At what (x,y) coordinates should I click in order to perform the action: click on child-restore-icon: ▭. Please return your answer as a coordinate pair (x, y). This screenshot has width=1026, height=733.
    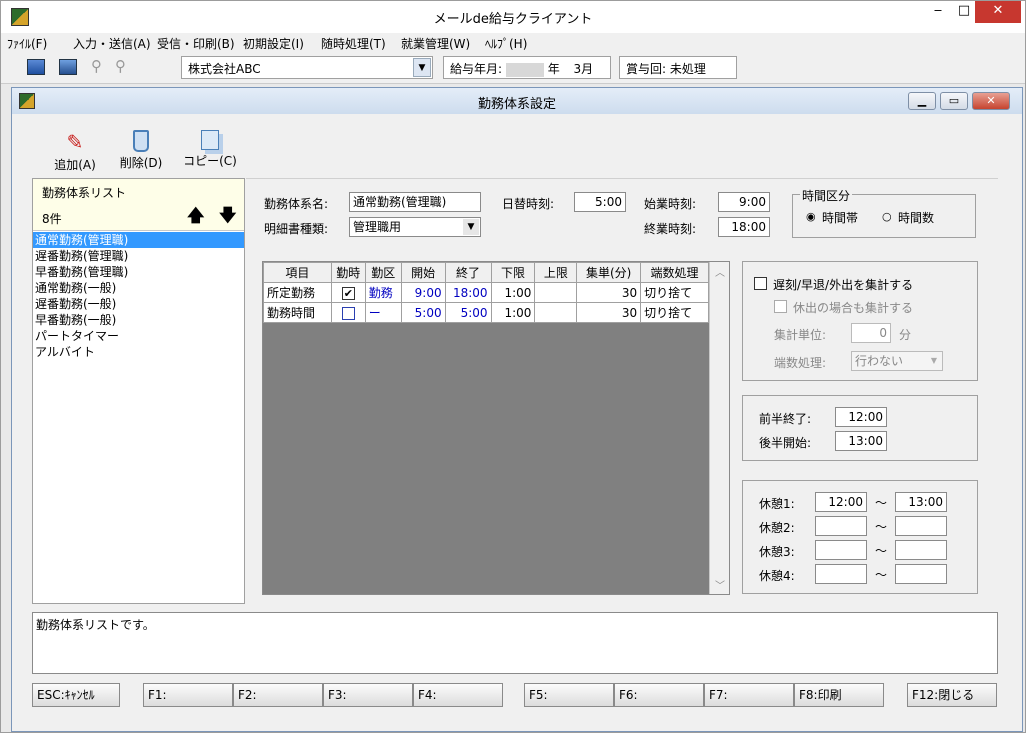
    Looking at the image, I should click on (954, 101).